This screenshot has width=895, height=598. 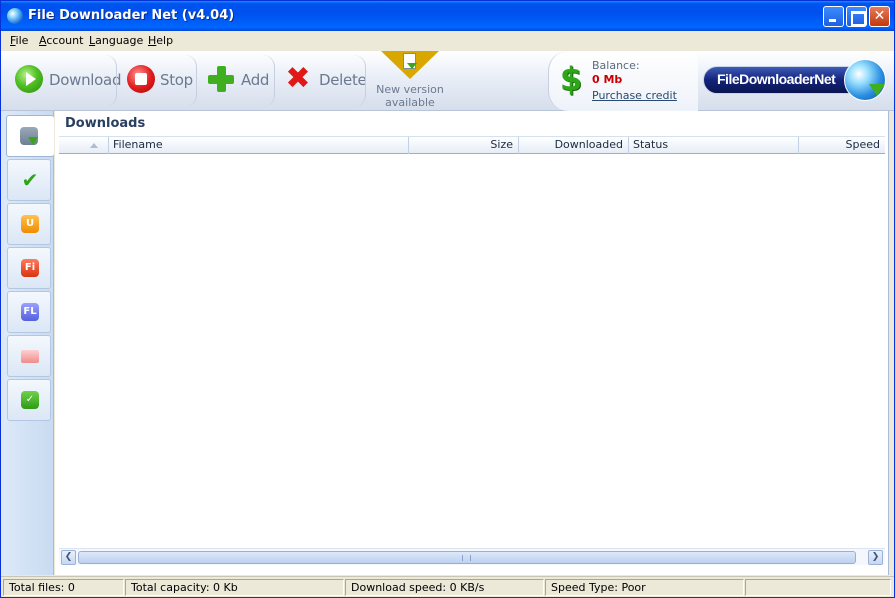 What do you see at coordinates (574, 145) in the screenshot?
I see `column-header-downloaded: Downloaded` at bounding box center [574, 145].